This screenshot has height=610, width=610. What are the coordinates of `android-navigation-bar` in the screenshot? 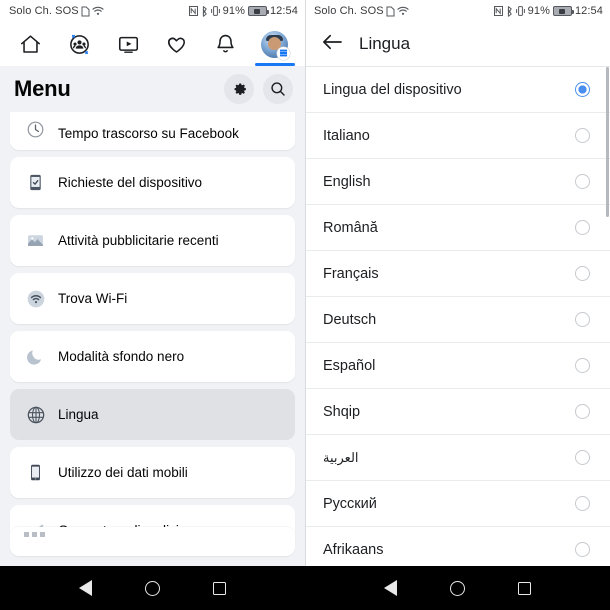 It's located at (305, 588).